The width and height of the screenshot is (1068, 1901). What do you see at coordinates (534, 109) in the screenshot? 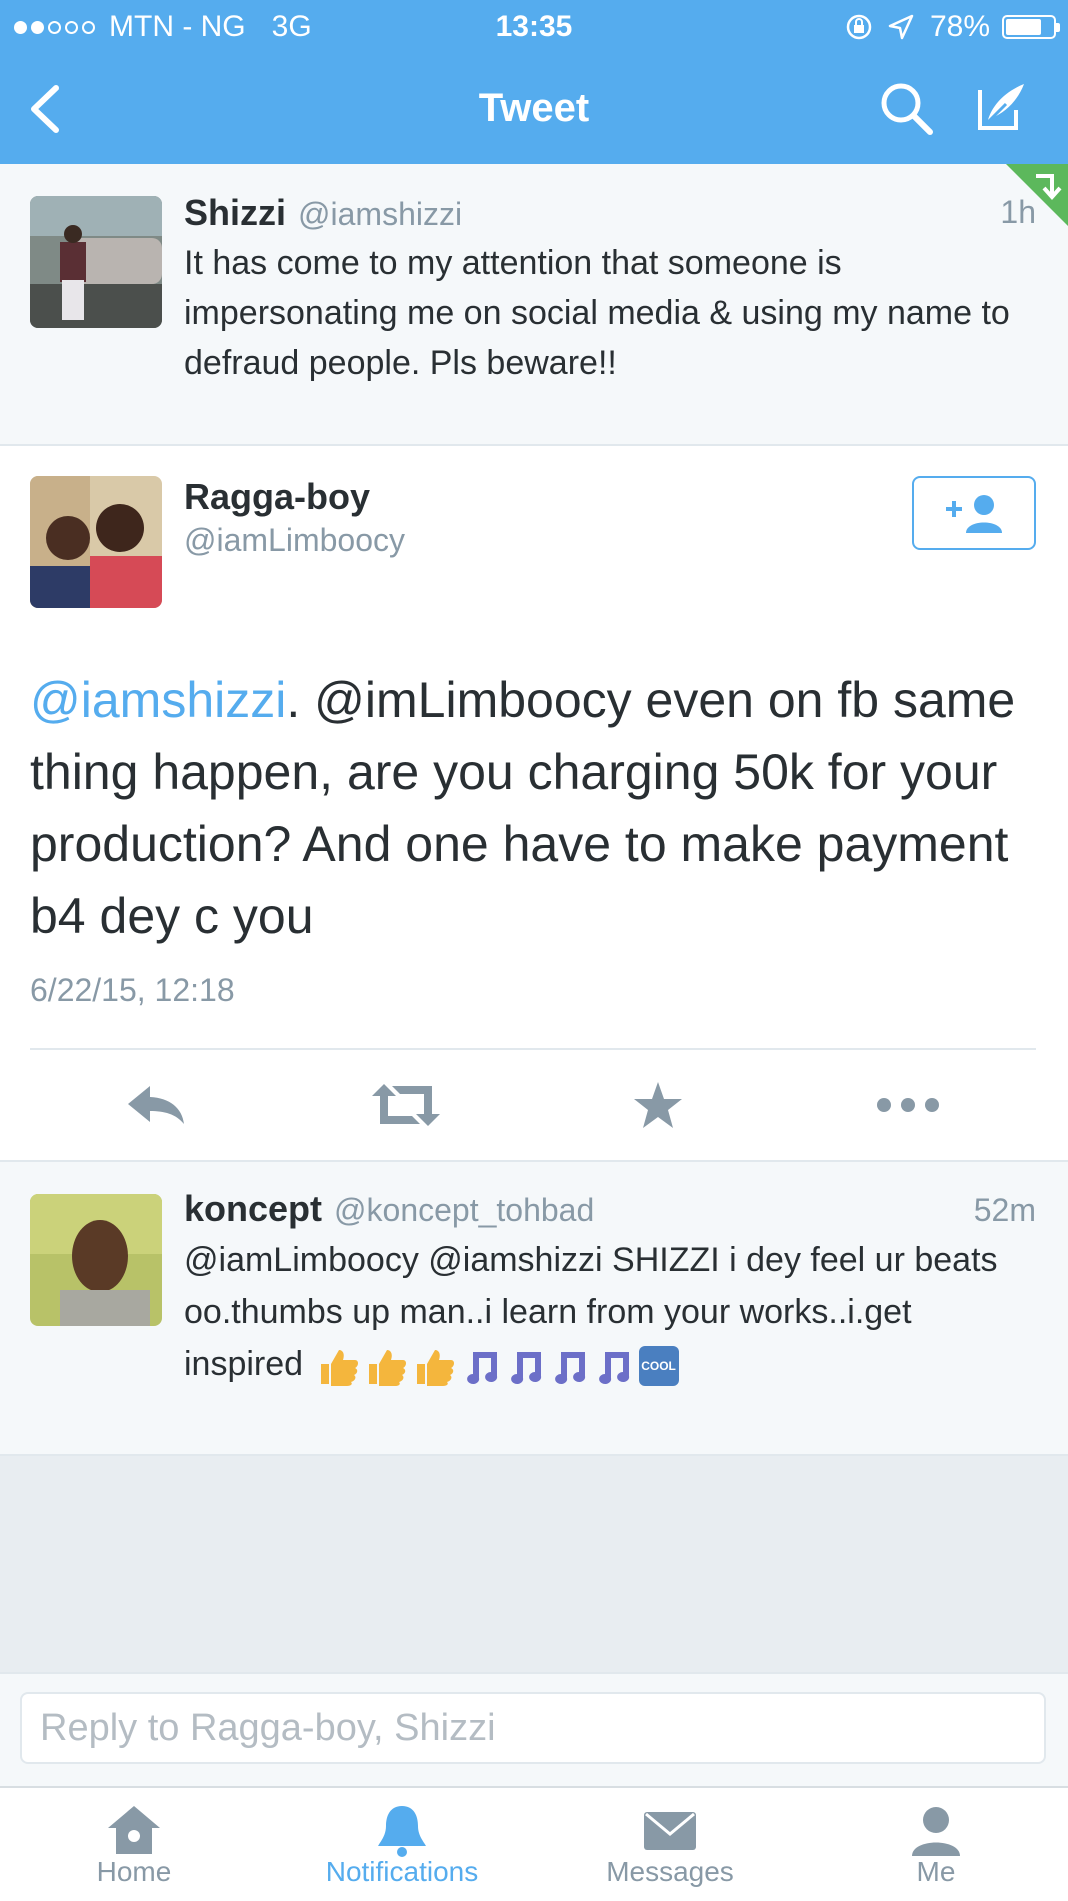
I see `nav-bar: Tweet` at bounding box center [534, 109].